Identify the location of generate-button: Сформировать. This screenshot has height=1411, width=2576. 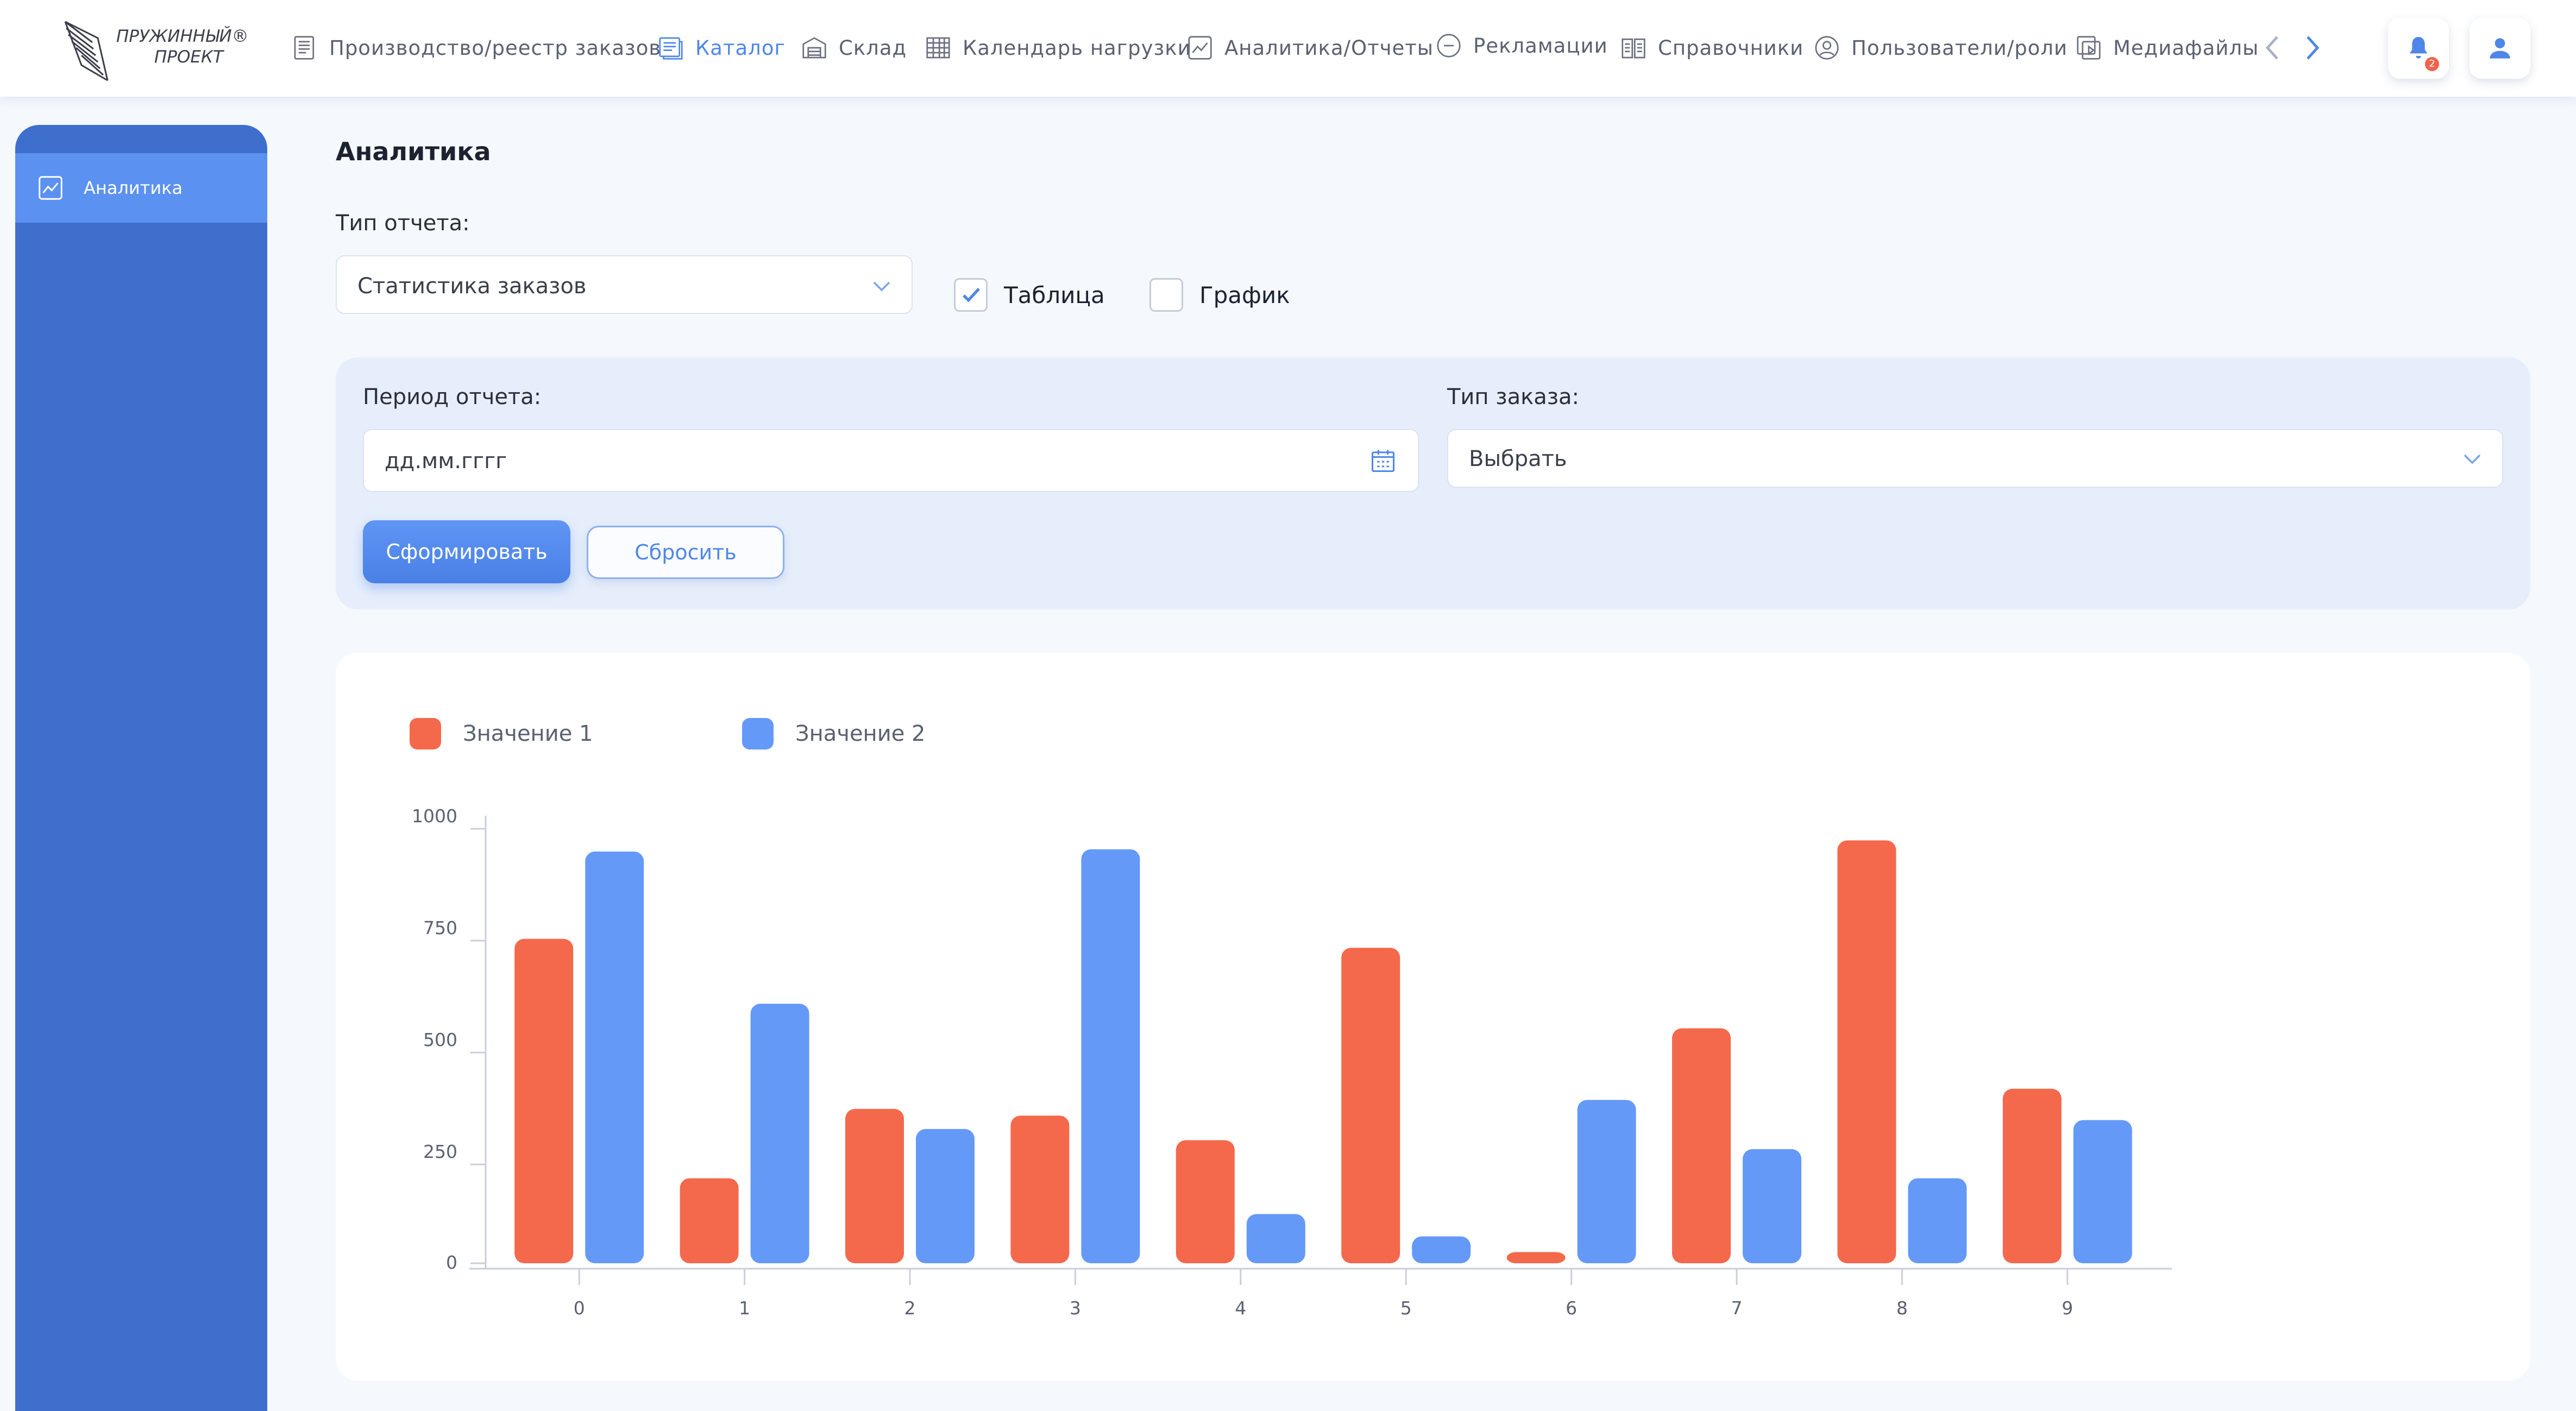
(466, 551).